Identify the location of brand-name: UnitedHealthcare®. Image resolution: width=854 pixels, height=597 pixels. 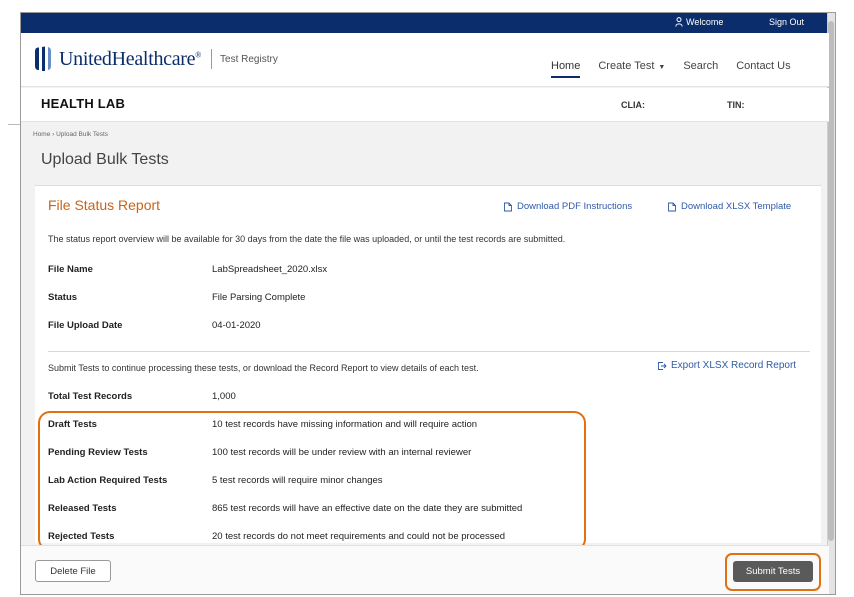
(130, 59).